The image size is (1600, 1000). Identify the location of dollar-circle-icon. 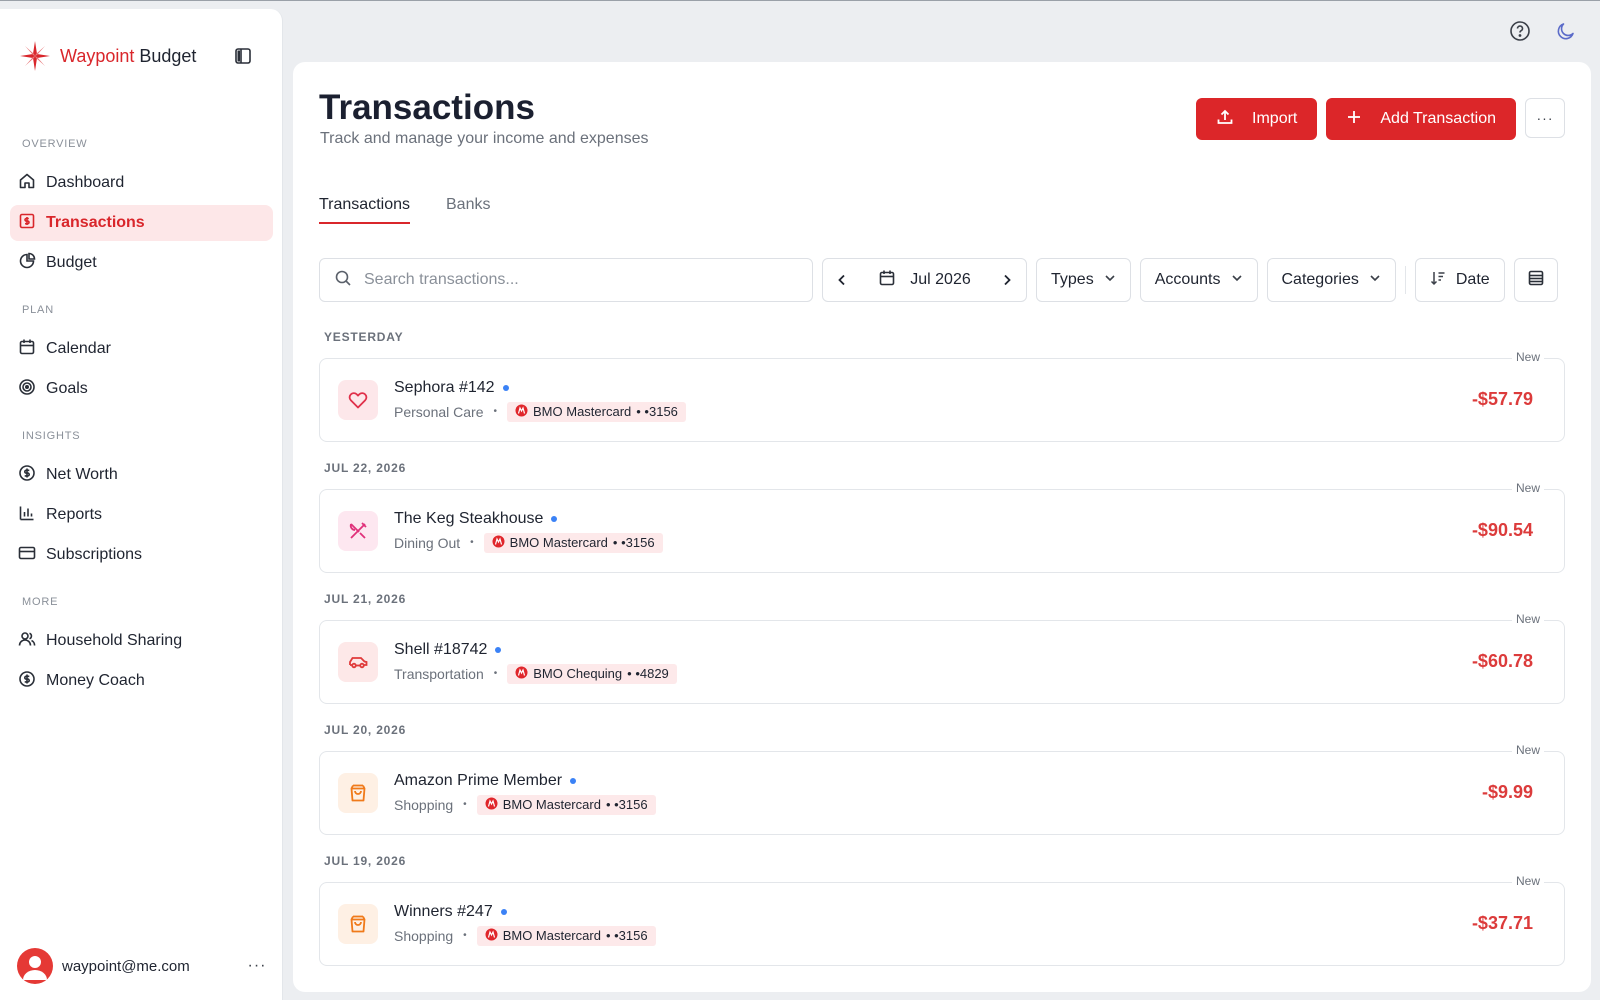
(27, 475).